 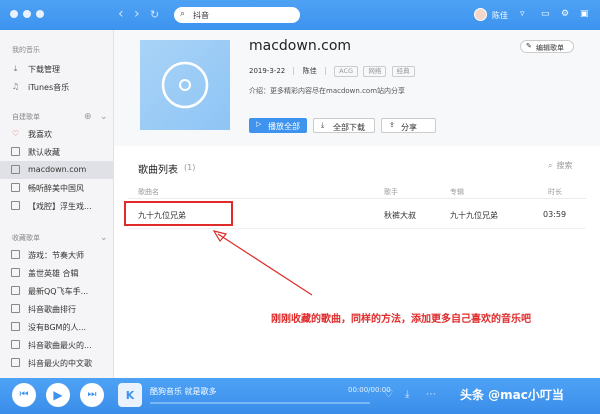 I want to click on annotation-text: 刚刚收藏的歌曲，同样的方法，添加更多自己喜欢的音乐吧, so click(x=401, y=319).